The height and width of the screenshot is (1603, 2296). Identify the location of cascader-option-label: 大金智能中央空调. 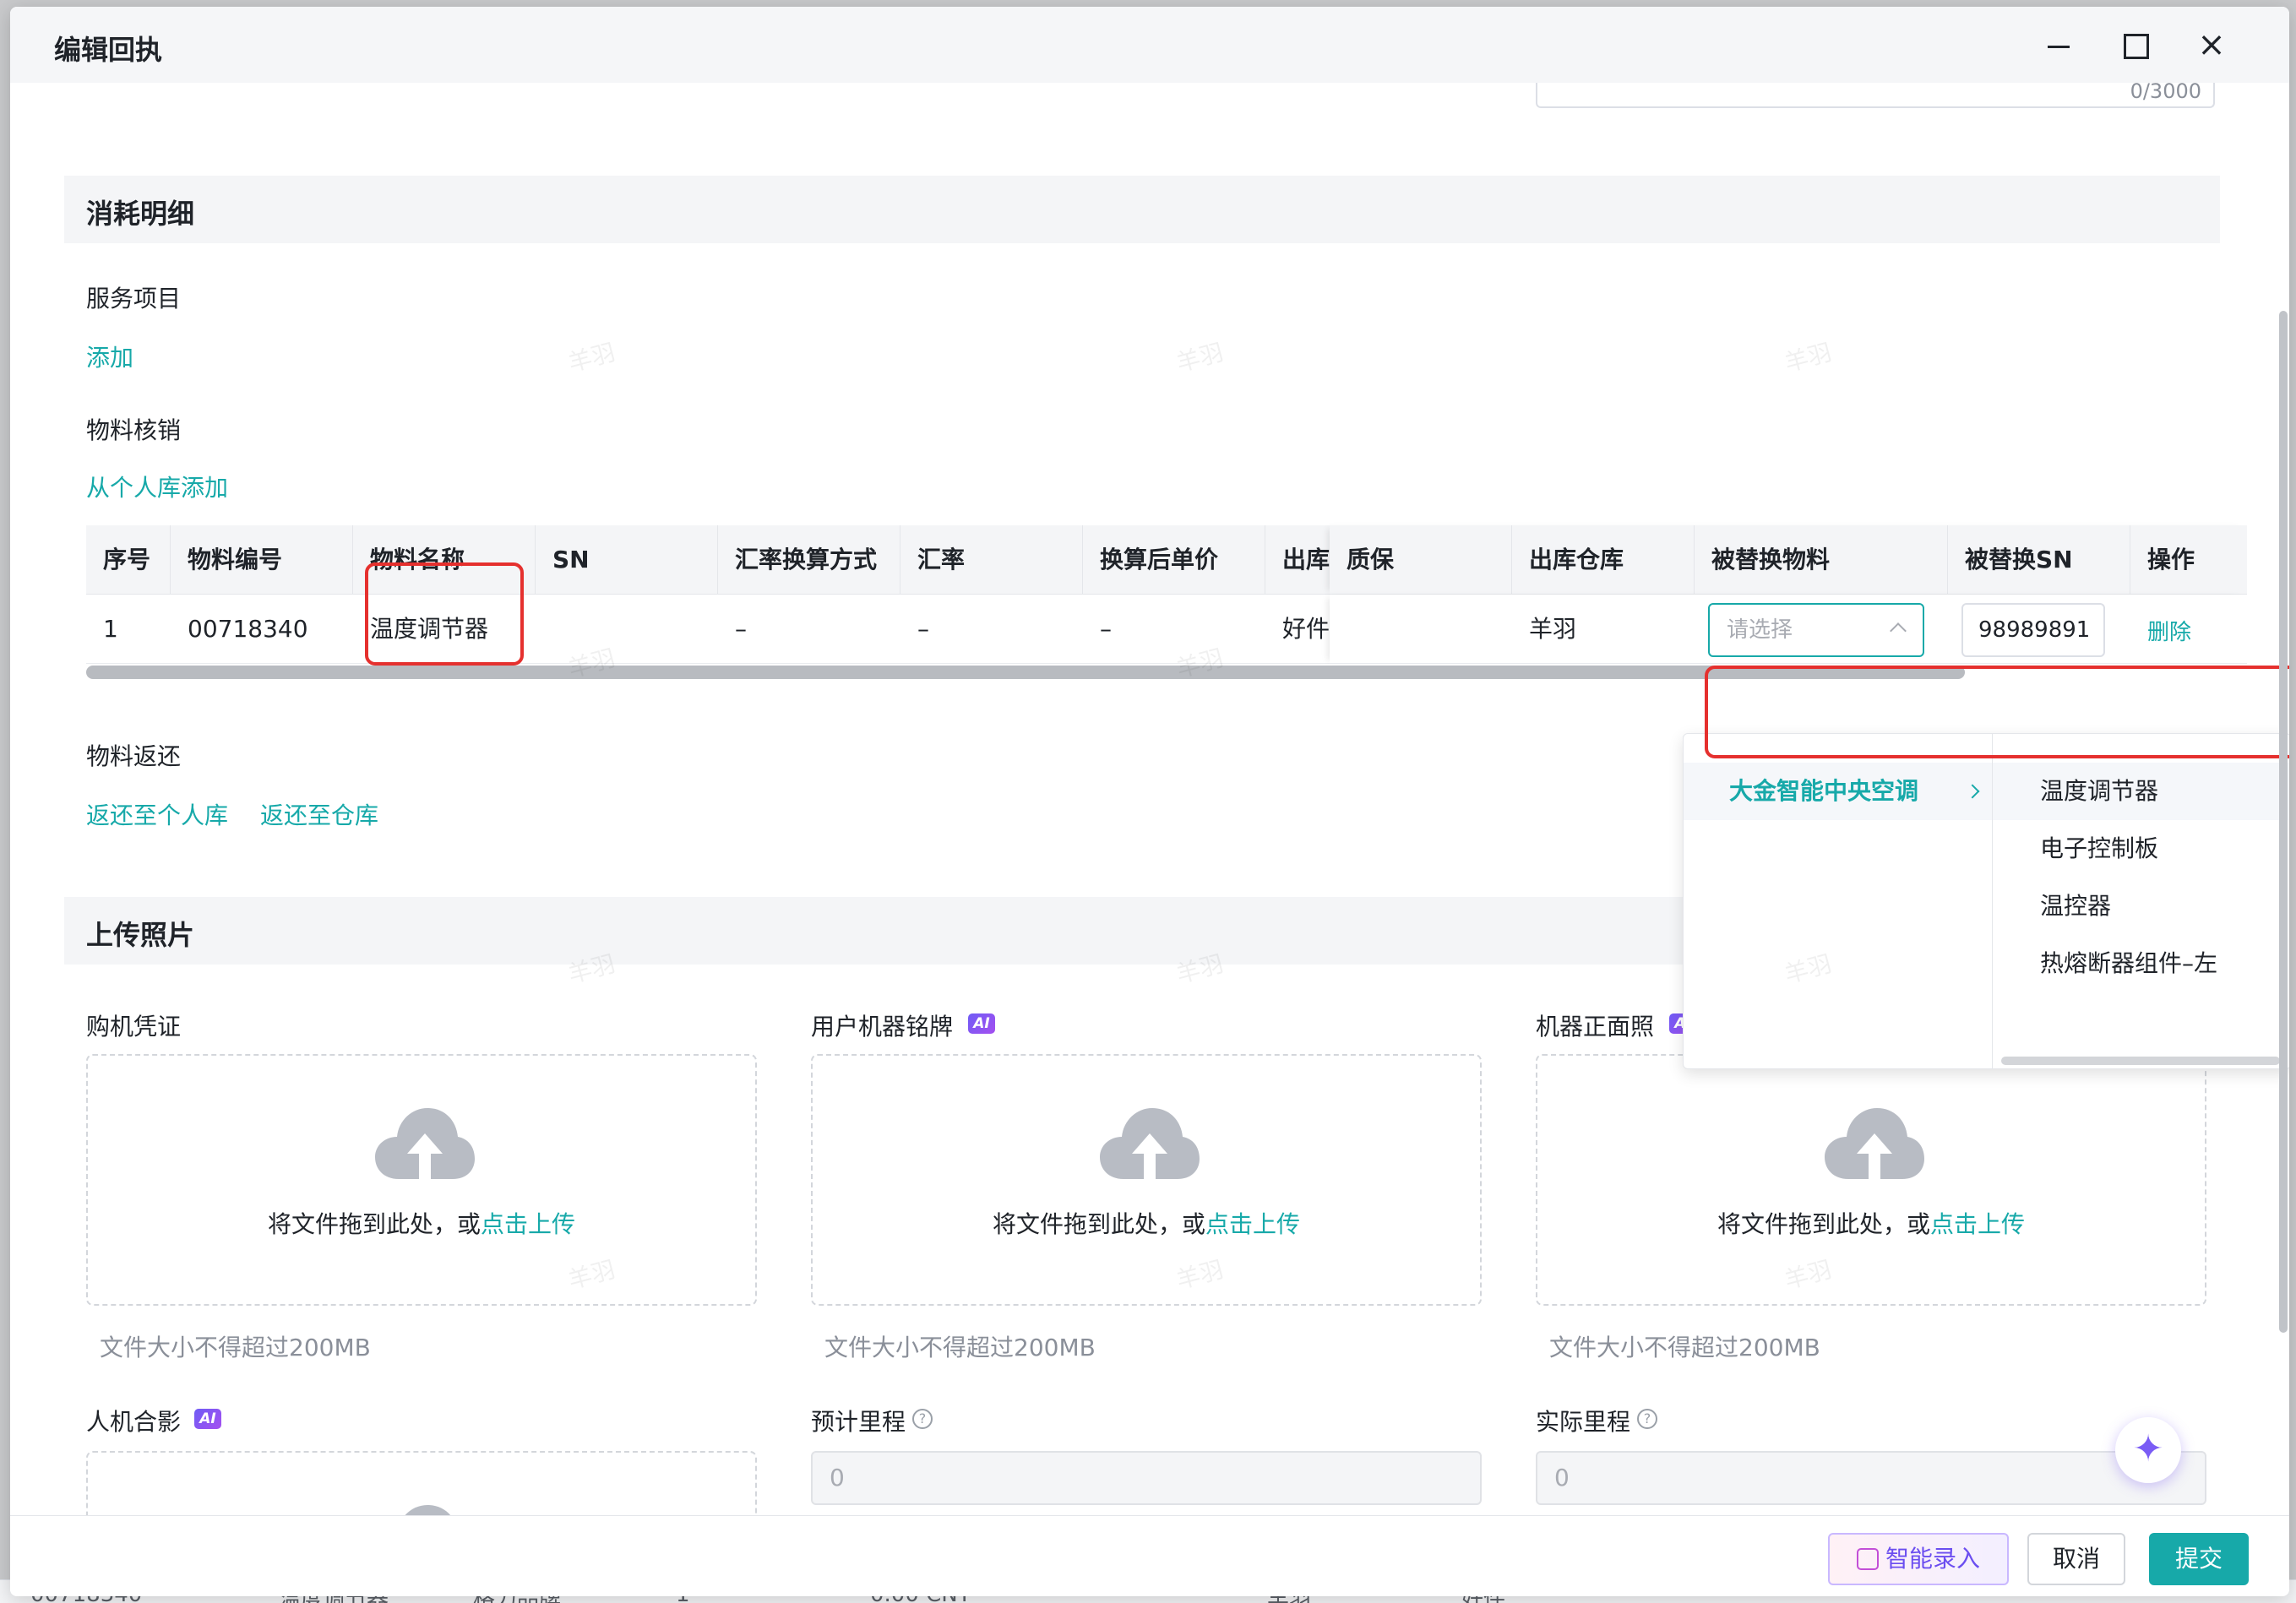
(1824, 791).